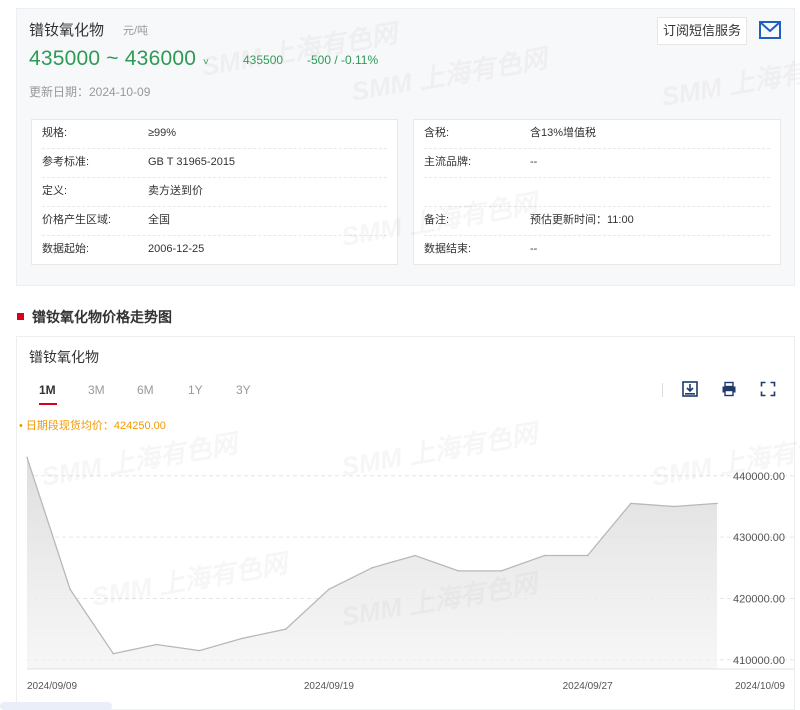 Image resolution: width=800 pixels, height=710 pixels. I want to click on spec-row: 规格: ≥99%, so click(214, 134).